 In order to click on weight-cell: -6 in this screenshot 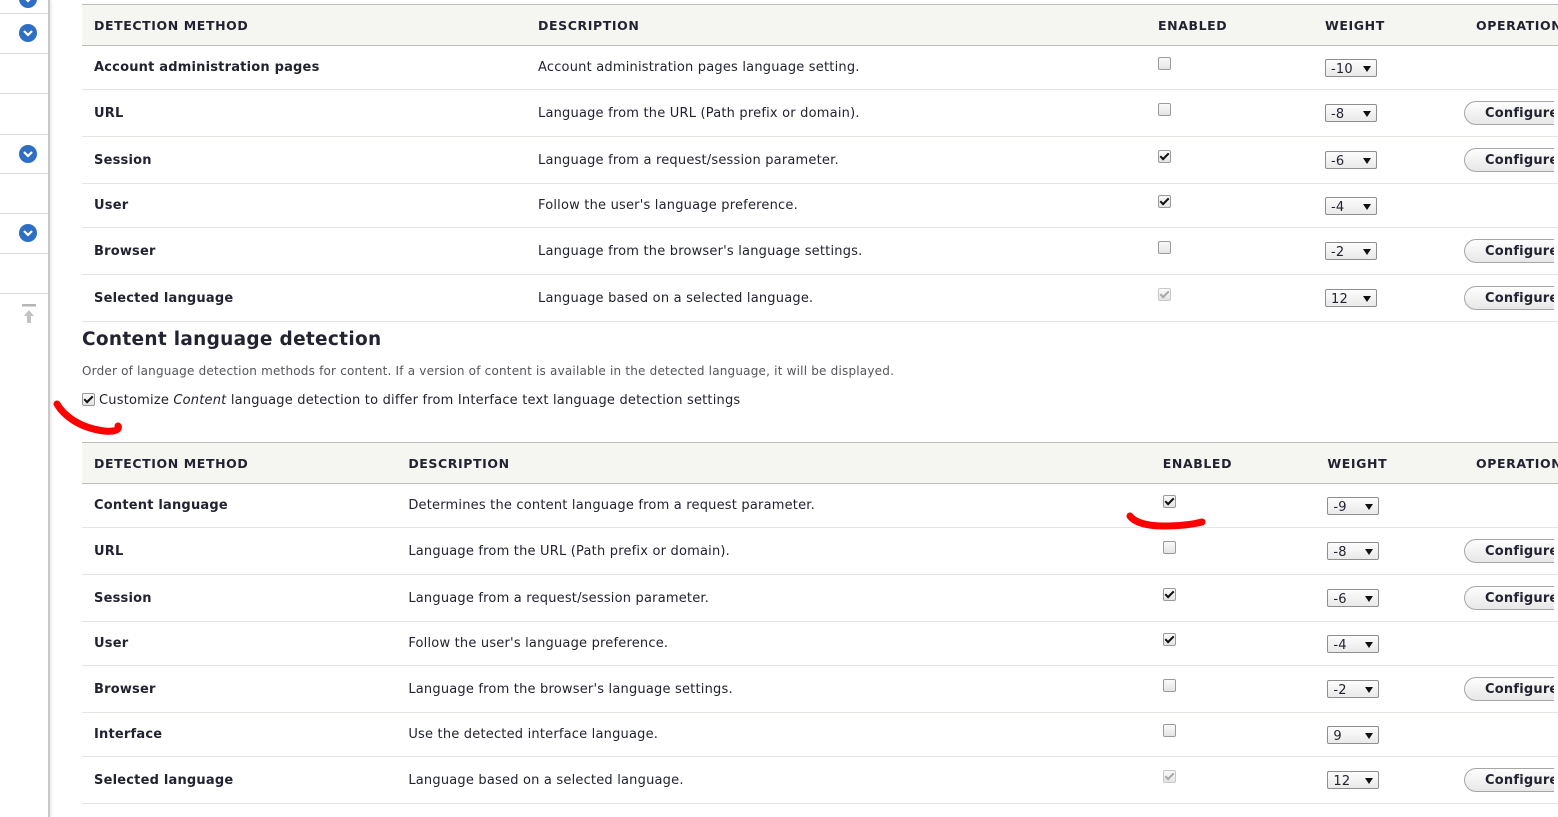, I will do `click(1390, 598)`.